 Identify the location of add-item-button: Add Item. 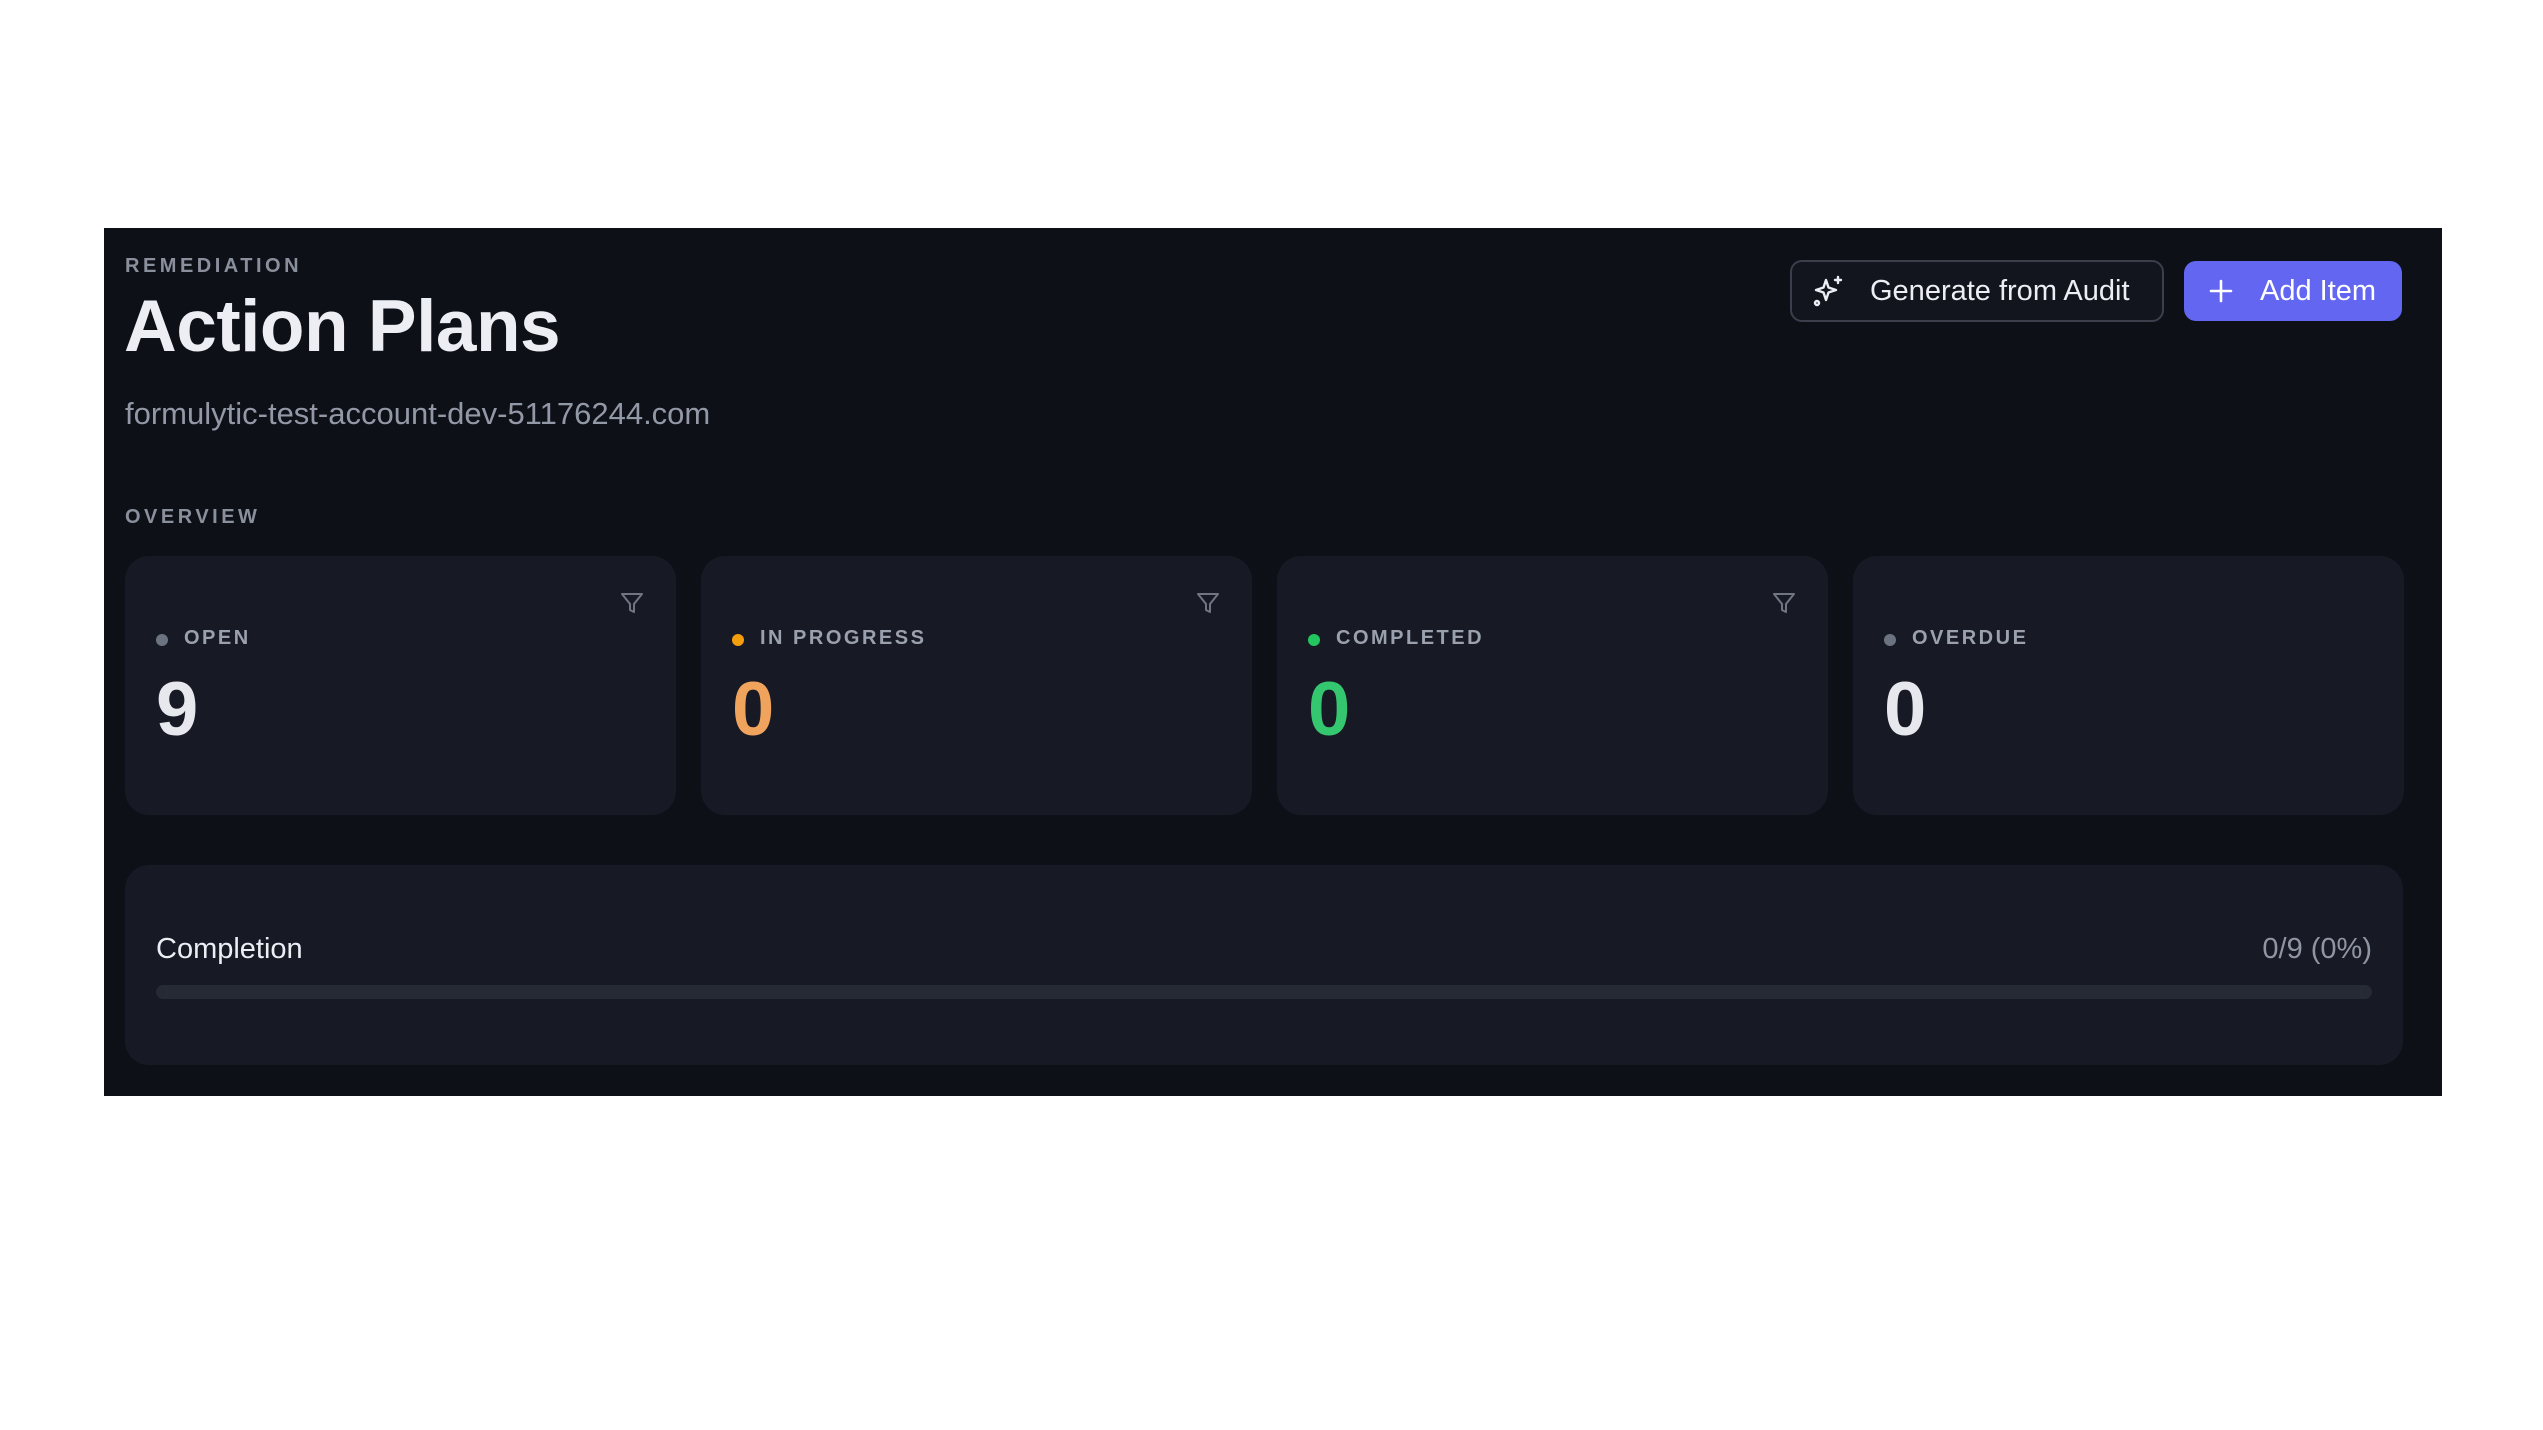
(2293, 291).